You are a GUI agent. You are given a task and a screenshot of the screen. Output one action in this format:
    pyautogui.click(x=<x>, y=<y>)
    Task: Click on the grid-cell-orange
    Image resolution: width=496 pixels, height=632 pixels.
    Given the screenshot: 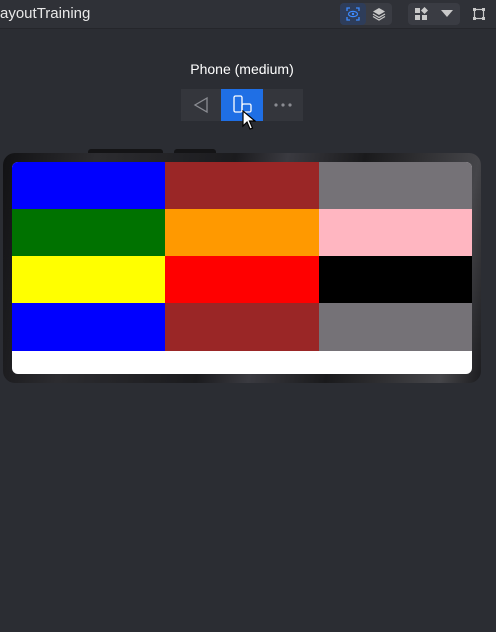 What is the action you would take?
    pyautogui.click(x=242, y=232)
    